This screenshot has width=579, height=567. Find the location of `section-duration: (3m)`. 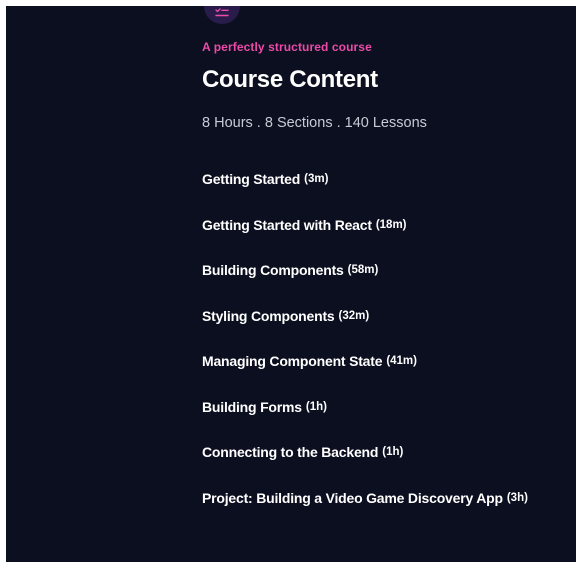

section-duration: (3m) is located at coordinates (316, 179).